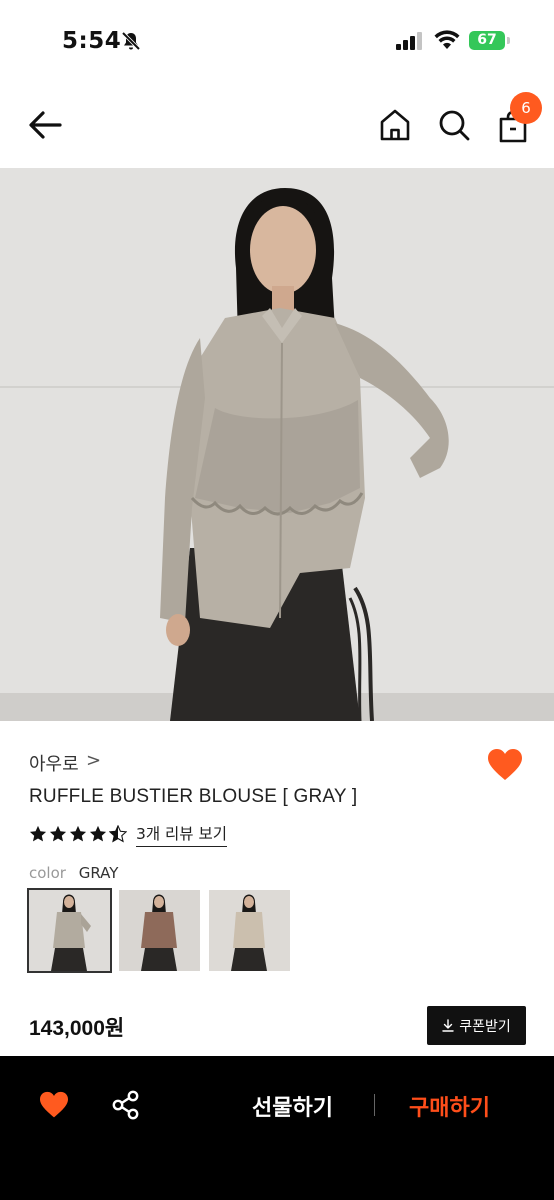 The width and height of the screenshot is (554, 1200). Describe the element at coordinates (485, 1026) in the screenshot. I see `coupon-label: 쿠폰받기` at that location.